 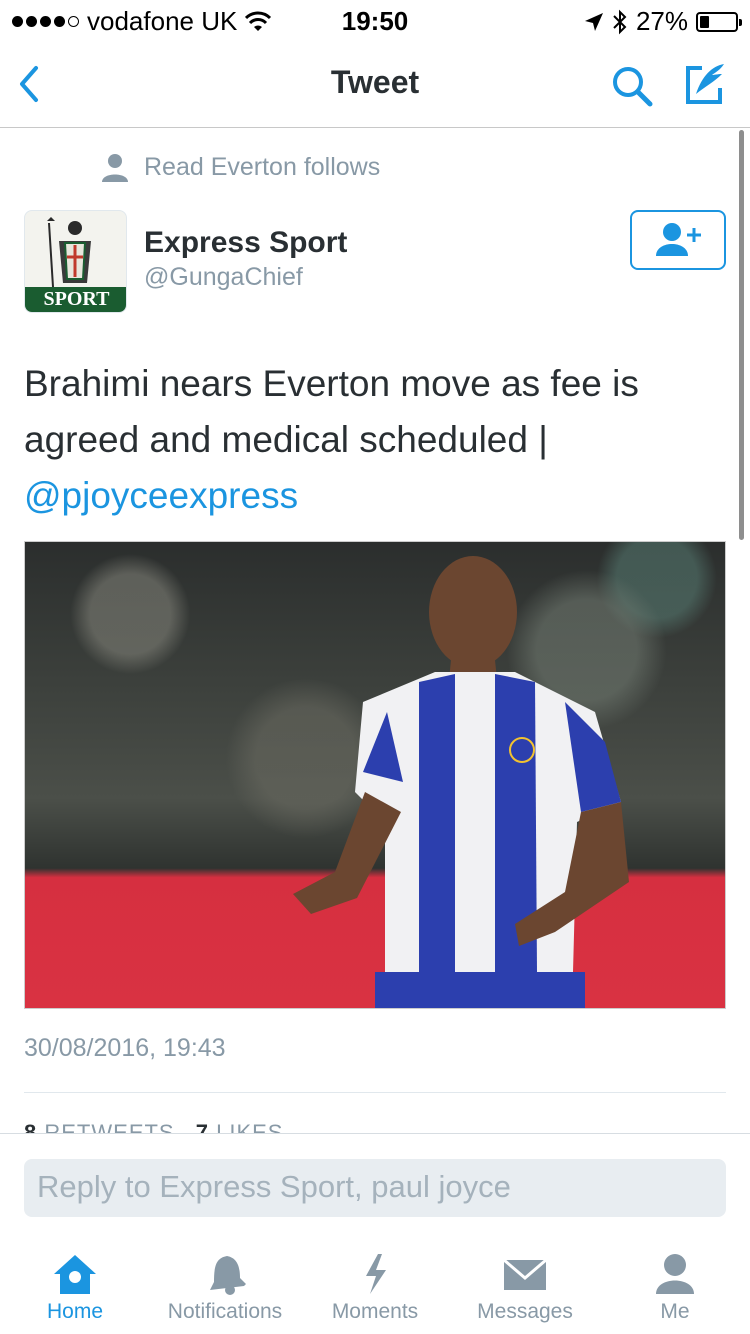 I want to click on tab-label: Notifications, so click(x=225, y=1311).